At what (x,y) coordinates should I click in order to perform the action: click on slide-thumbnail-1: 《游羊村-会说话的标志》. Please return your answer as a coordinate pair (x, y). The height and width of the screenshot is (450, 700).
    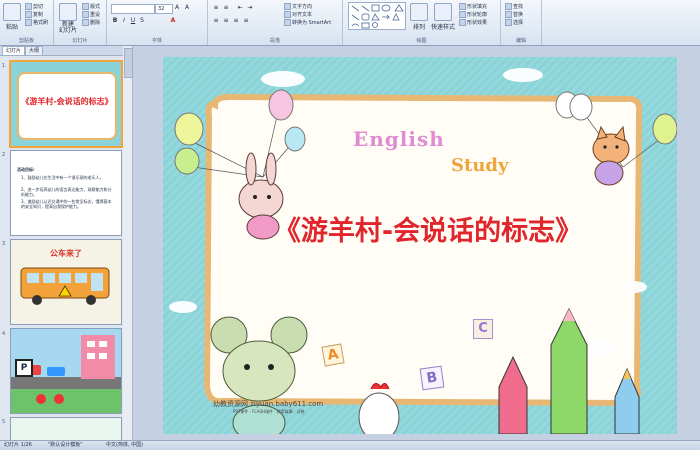
    Looking at the image, I should click on (66, 104).